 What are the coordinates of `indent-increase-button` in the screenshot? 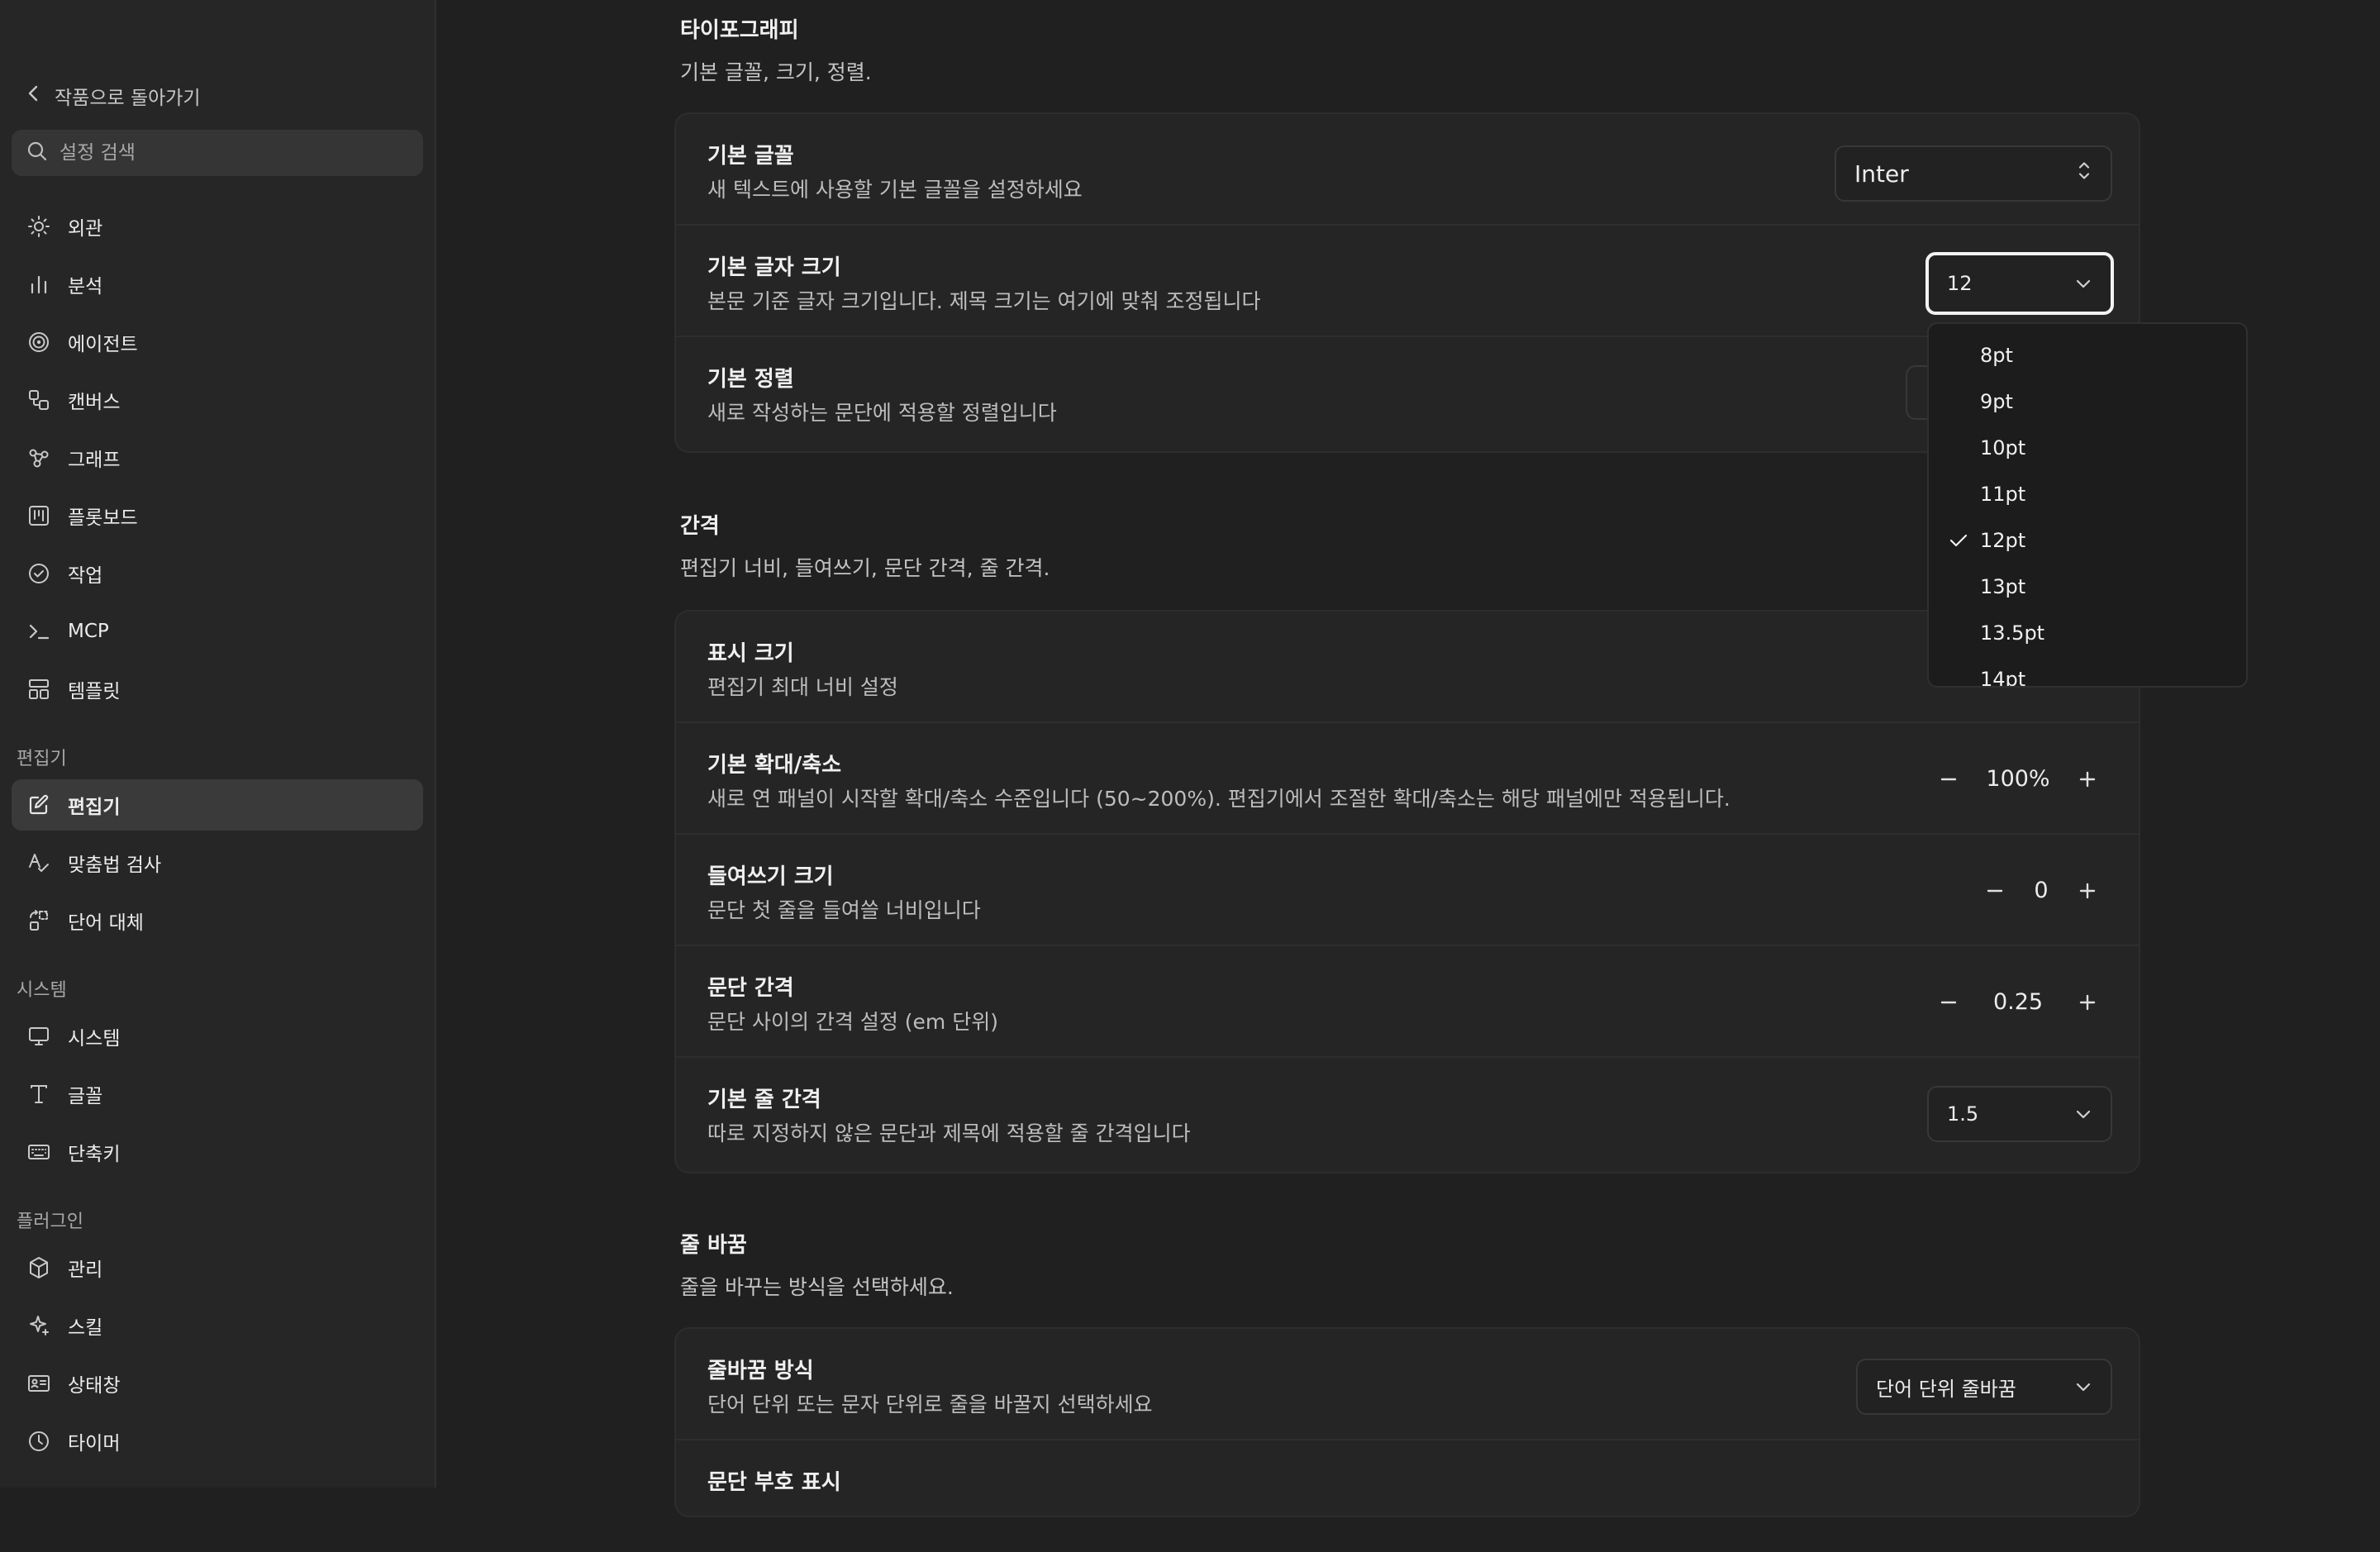 It's located at (2087, 891).